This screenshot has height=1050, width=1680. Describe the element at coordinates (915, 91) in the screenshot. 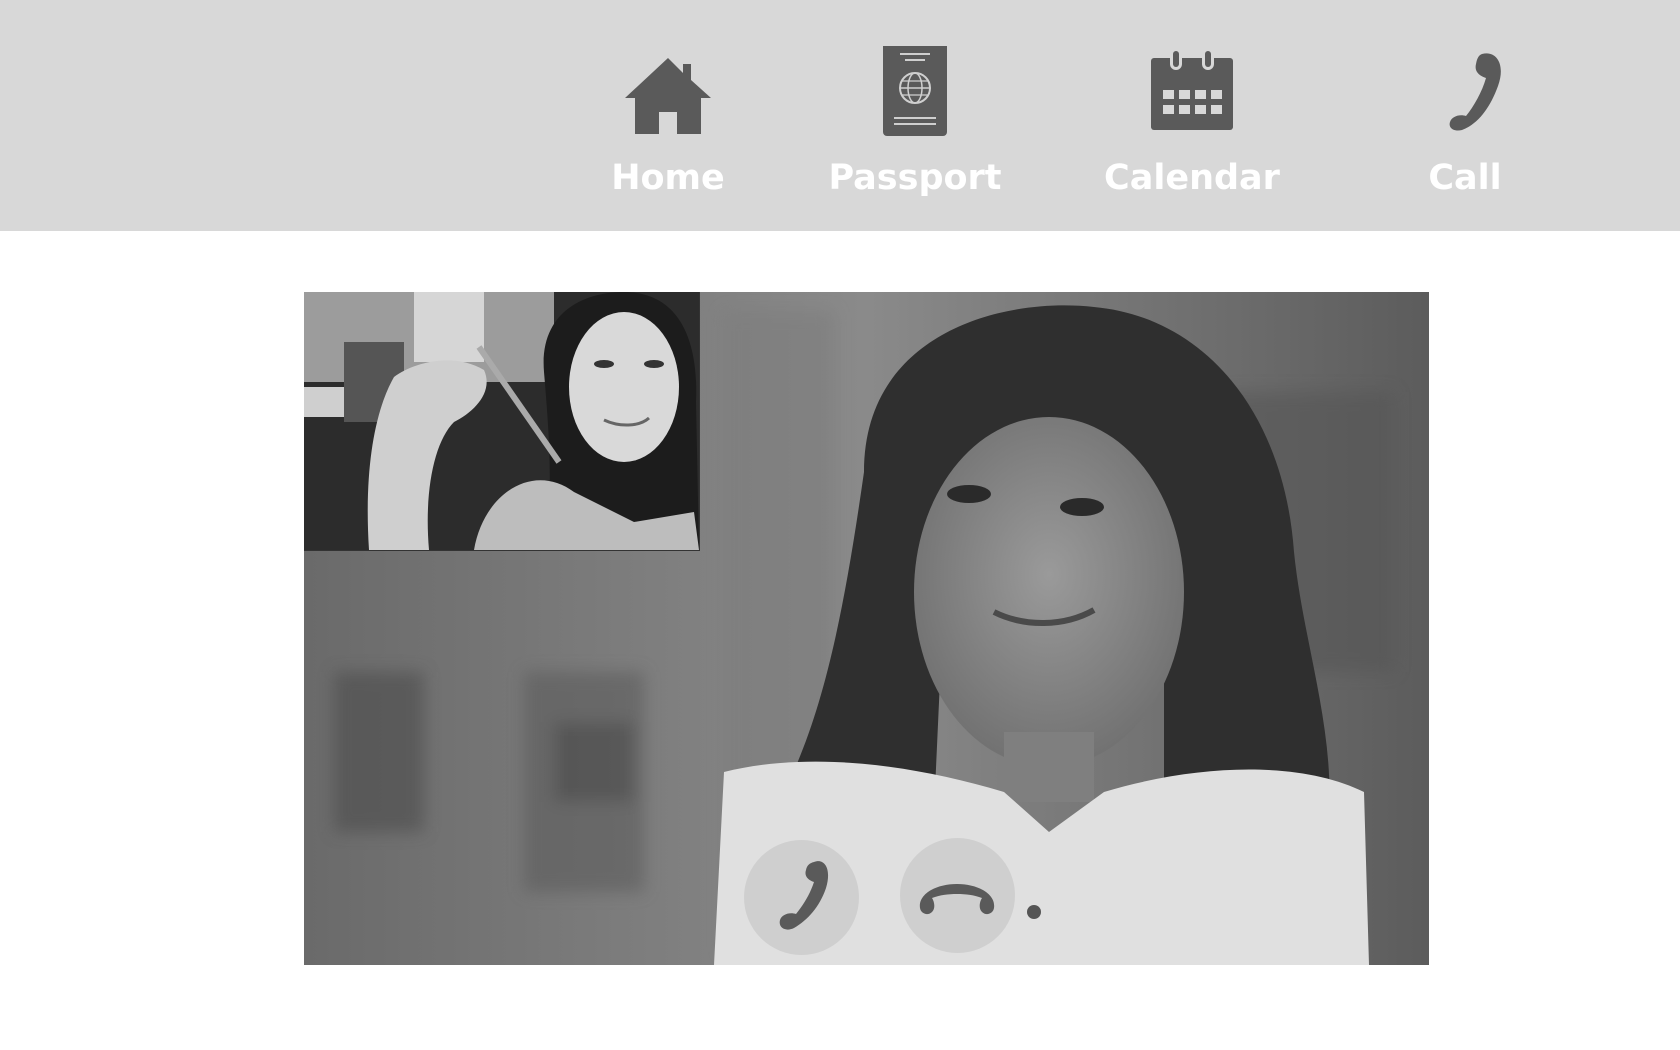

I see `passport-icon` at that location.